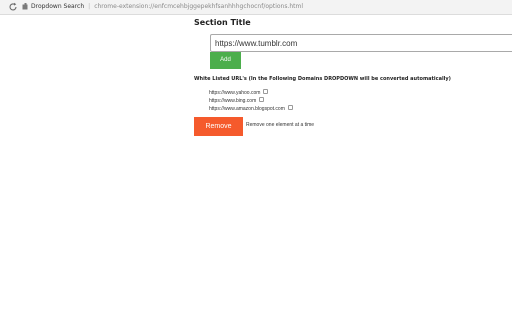 The width and height of the screenshot is (512, 320). What do you see at coordinates (235, 93) in the screenshot?
I see `domain-label: https://www.yahoo.com` at bounding box center [235, 93].